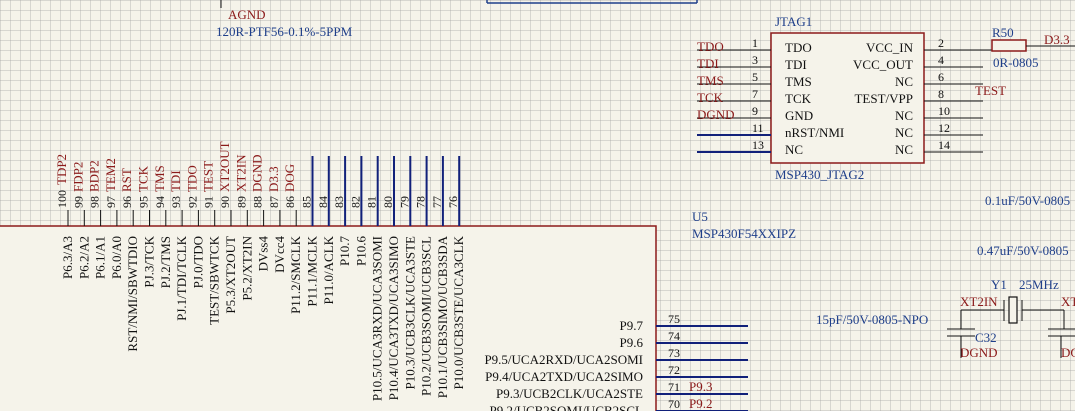 This screenshot has height=411, width=1075. I want to click on jtag-pin-11-number: 11, so click(758, 128).